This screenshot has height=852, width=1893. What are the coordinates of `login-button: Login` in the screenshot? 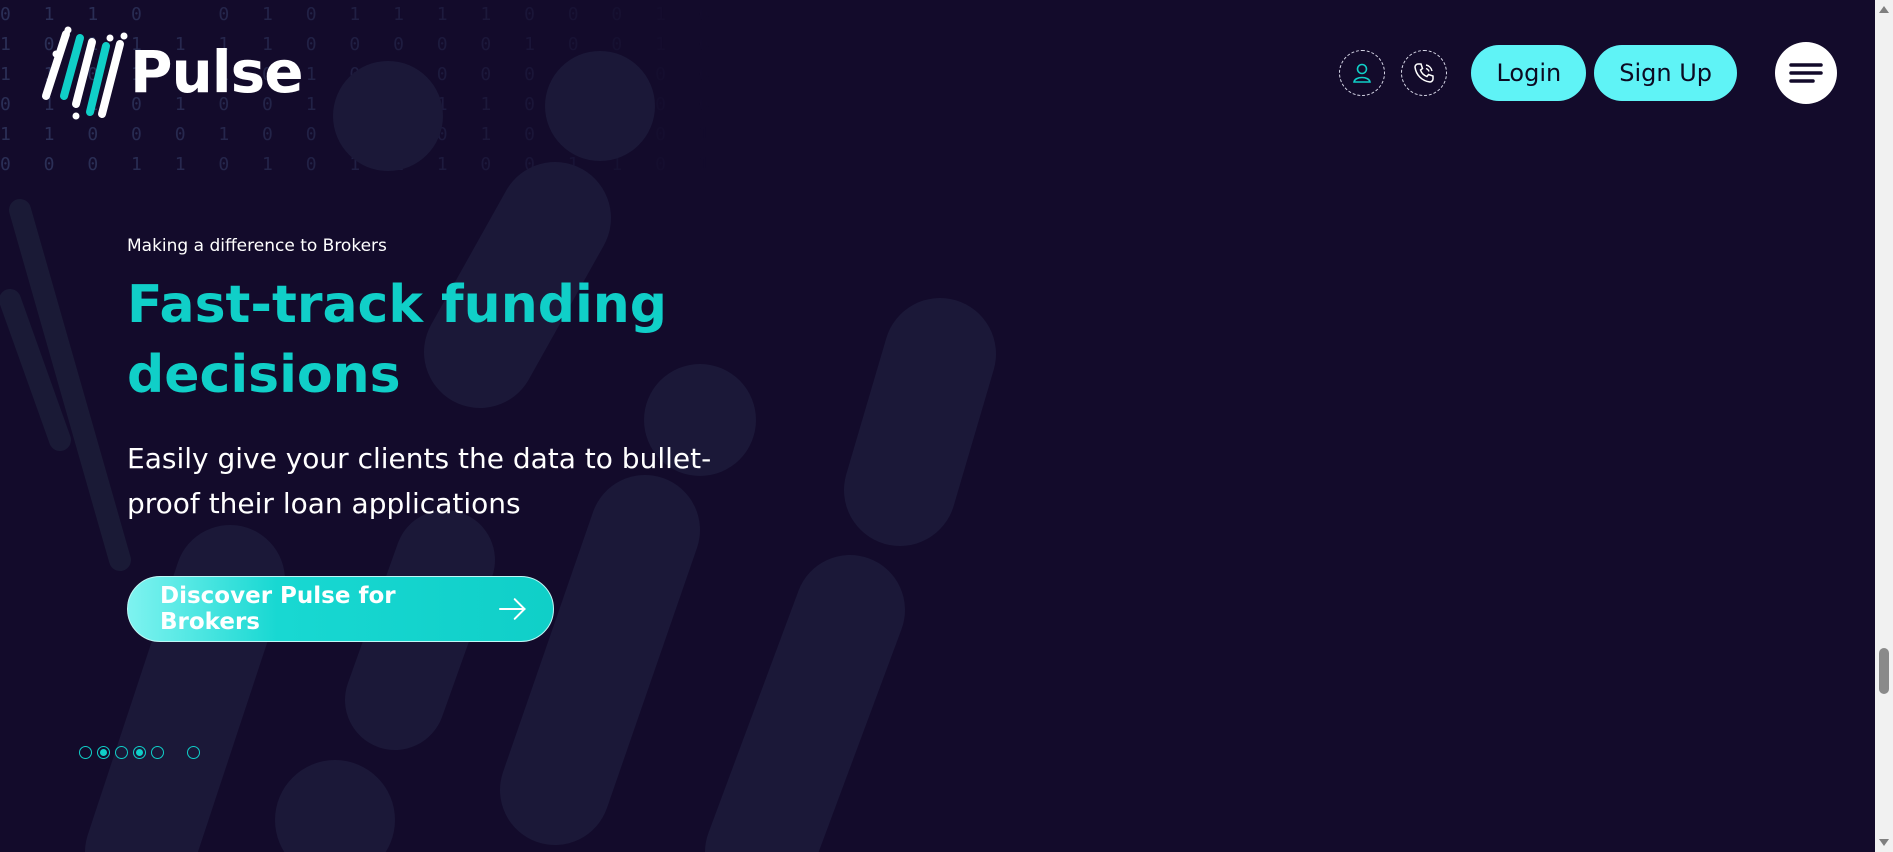 It's located at (1529, 73).